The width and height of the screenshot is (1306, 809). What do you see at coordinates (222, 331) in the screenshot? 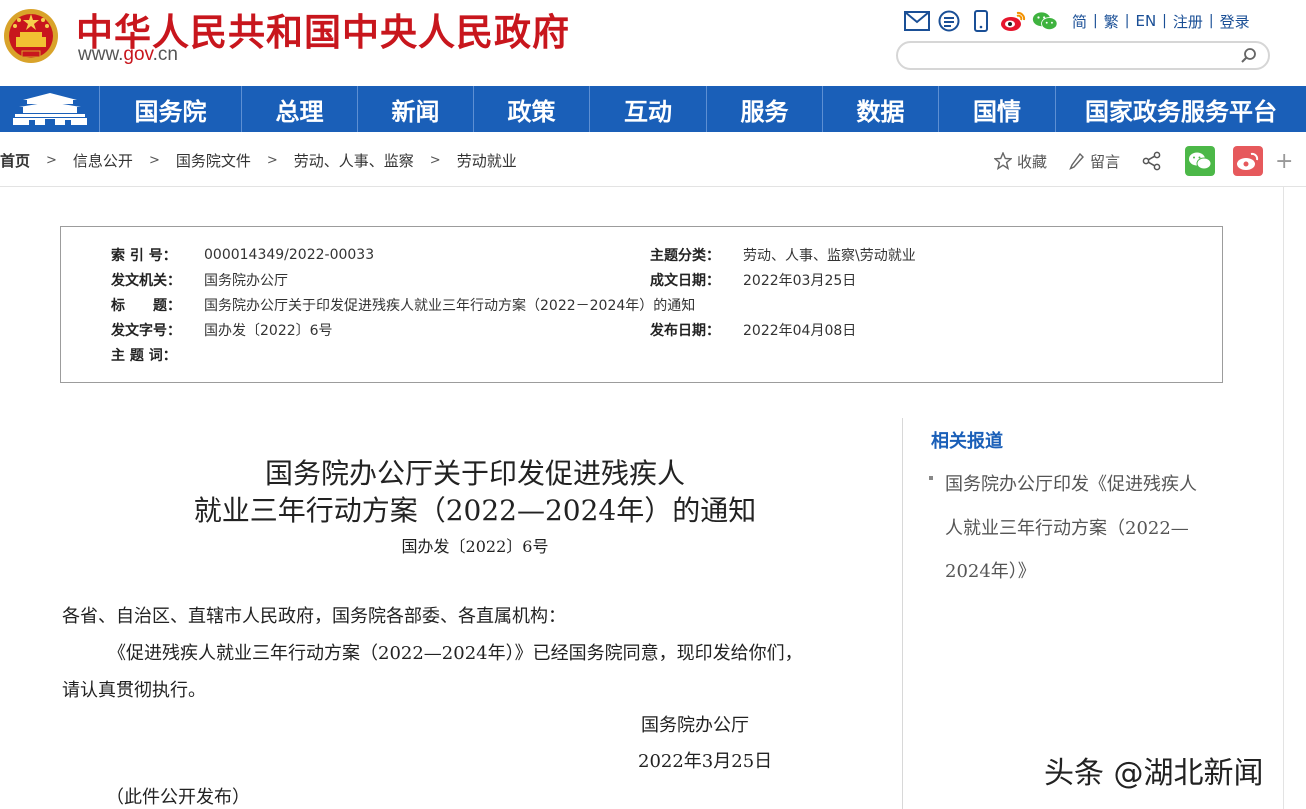
I see `info-doc-number: 发文字号： 国办发〔2022〕6号` at bounding box center [222, 331].